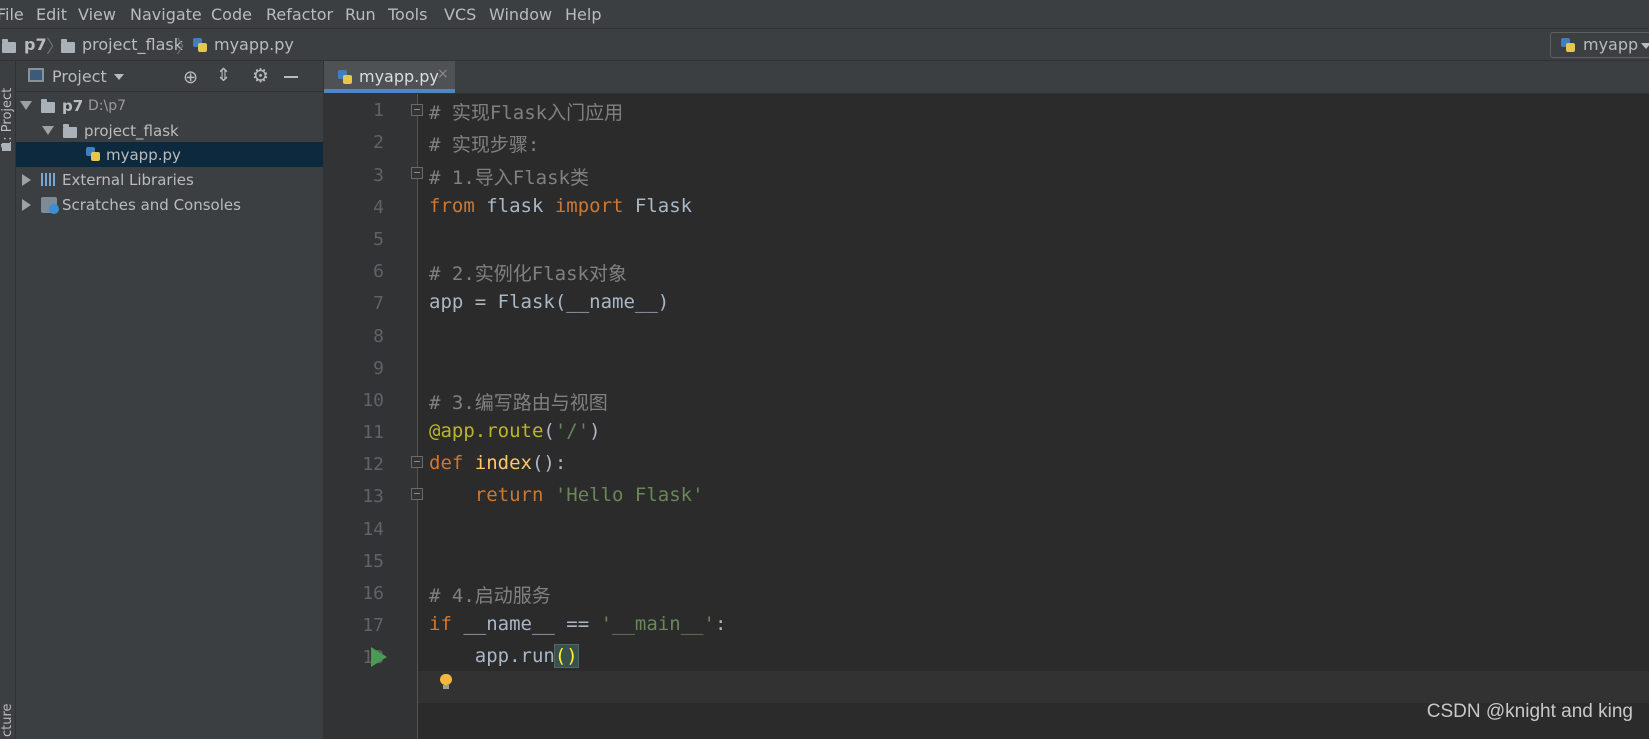 Image resolution: width=1649 pixels, height=739 pixels. Describe the element at coordinates (373, 400) in the screenshot. I see `line-number: 10` at that location.